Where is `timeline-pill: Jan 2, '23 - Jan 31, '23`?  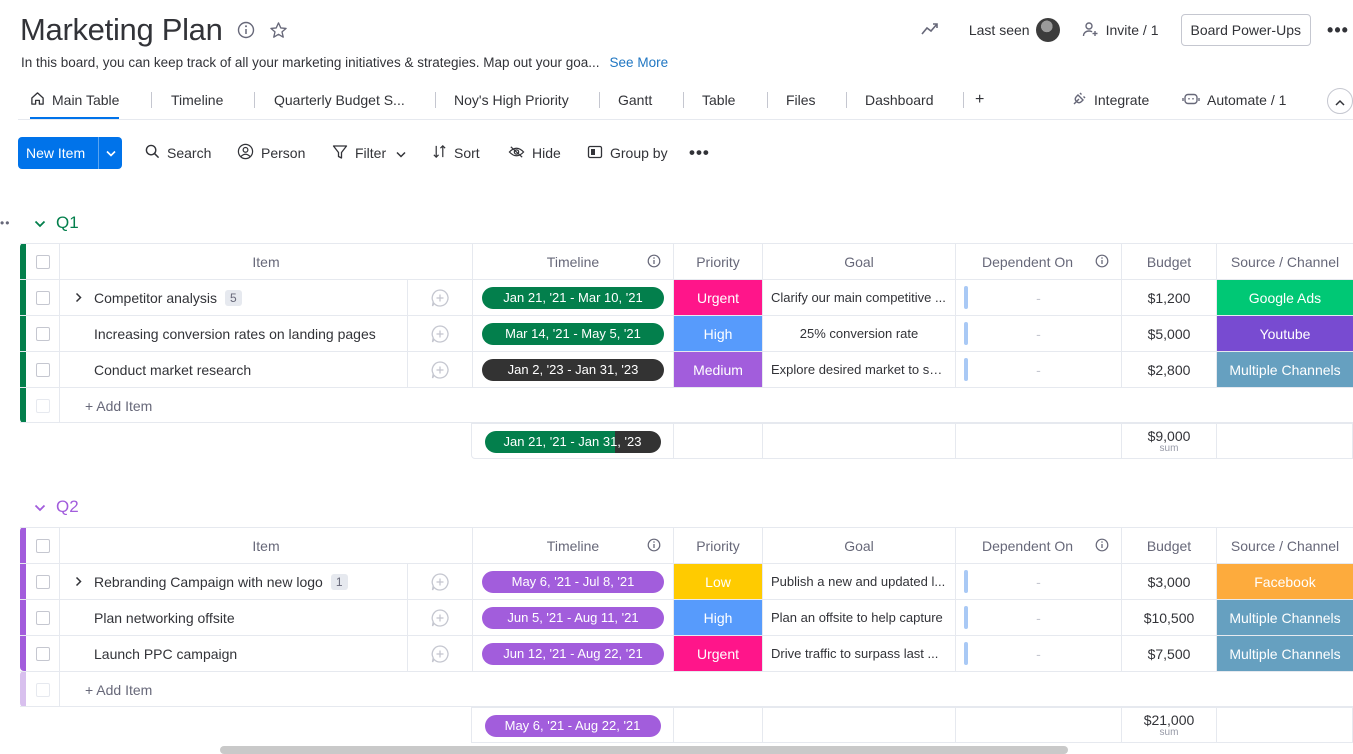
timeline-pill: Jan 2, '23 - Jan 31, '23 is located at coordinates (573, 369).